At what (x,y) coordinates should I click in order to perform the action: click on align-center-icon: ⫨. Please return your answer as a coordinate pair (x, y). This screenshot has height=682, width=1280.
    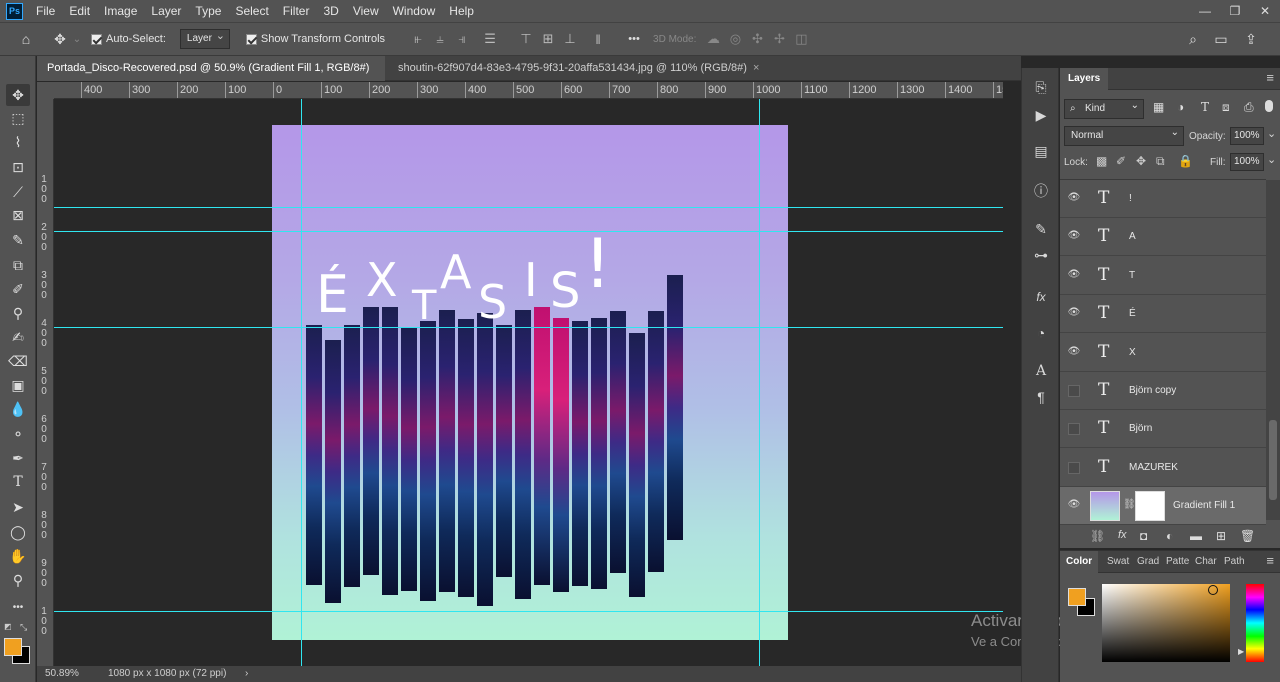
    Looking at the image, I should click on (440, 39).